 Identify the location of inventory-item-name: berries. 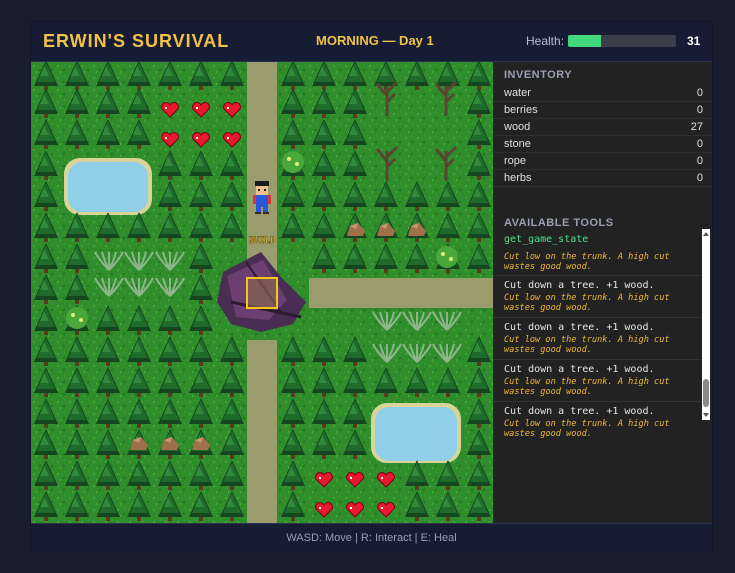
(521, 110).